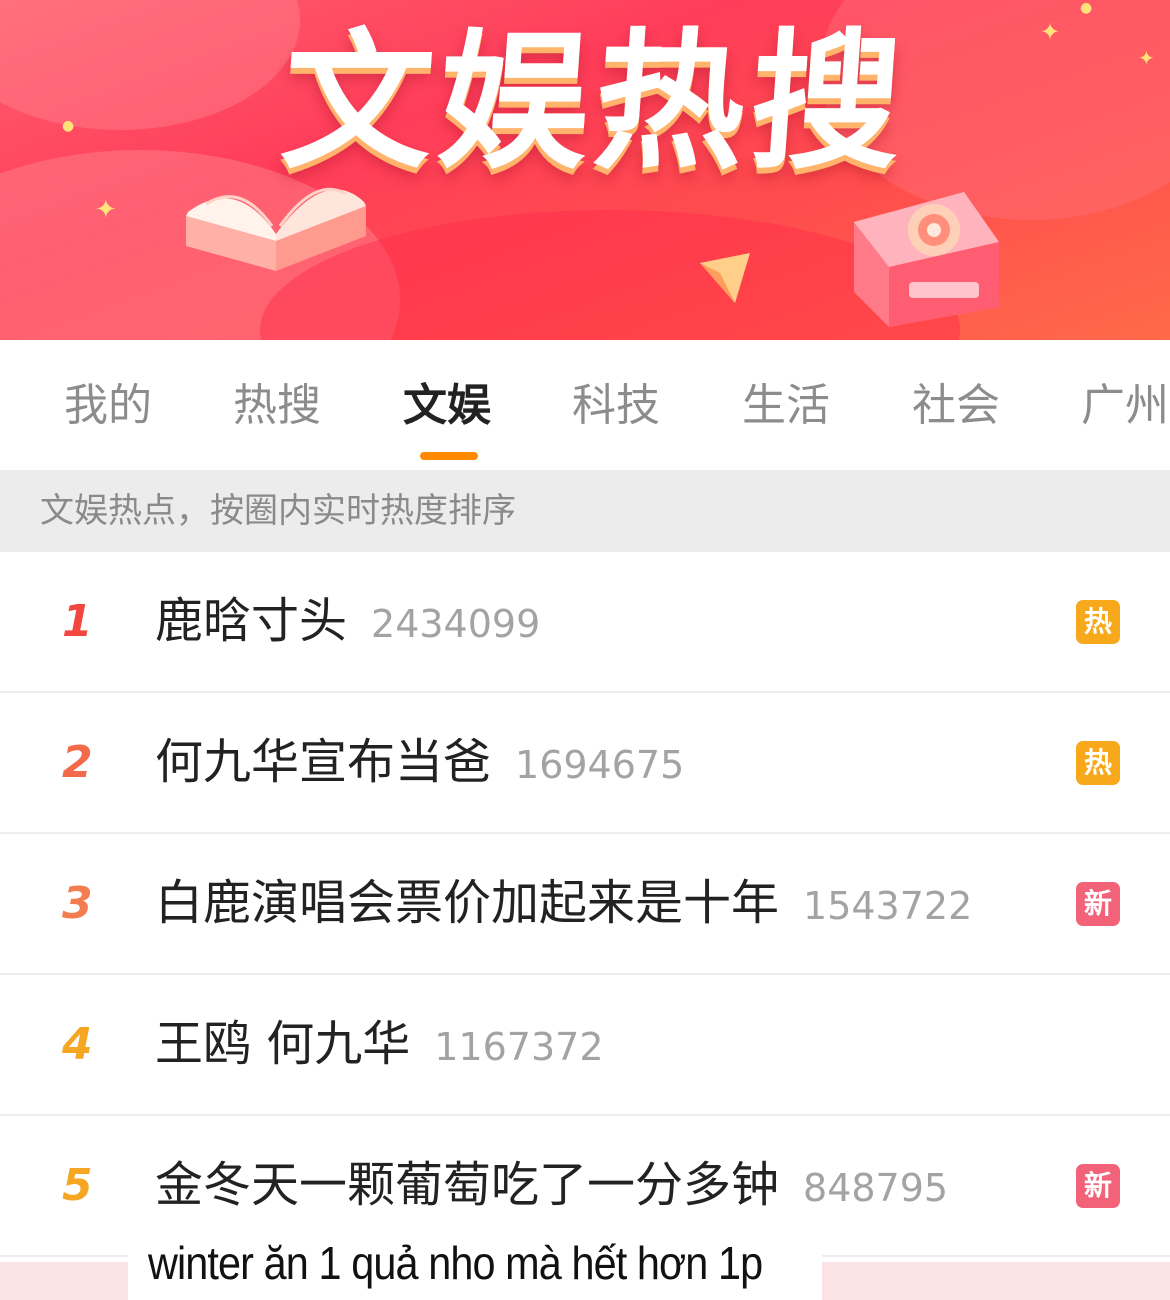 This screenshot has width=1170, height=1300. I want to click on topic-text: 白鹿演唱会票价加起来是十年, so click(467, 903).